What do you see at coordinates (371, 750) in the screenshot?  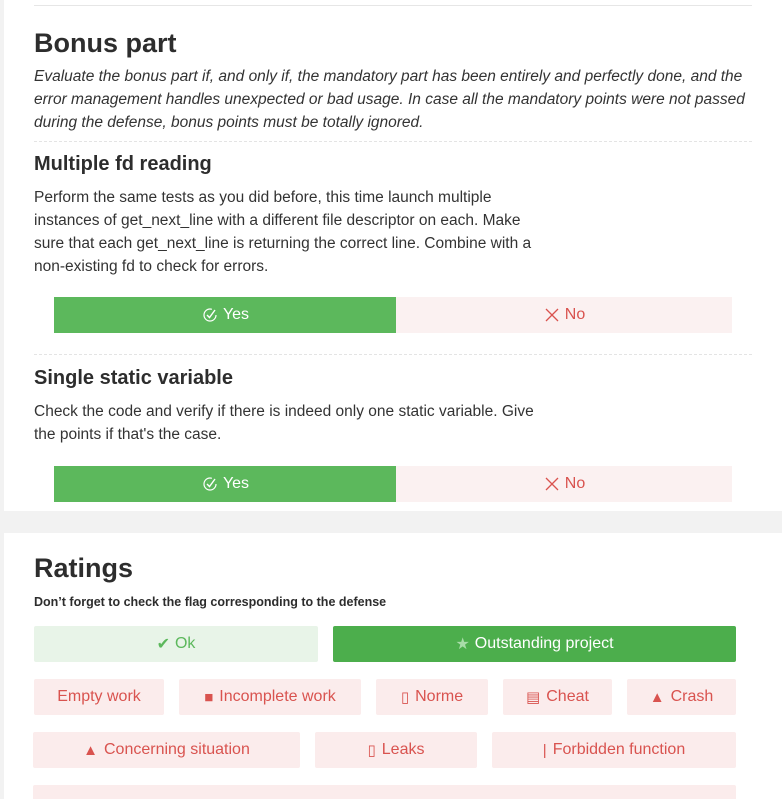 I see `drop-icon: ▯` at bounding box center [371, 750].